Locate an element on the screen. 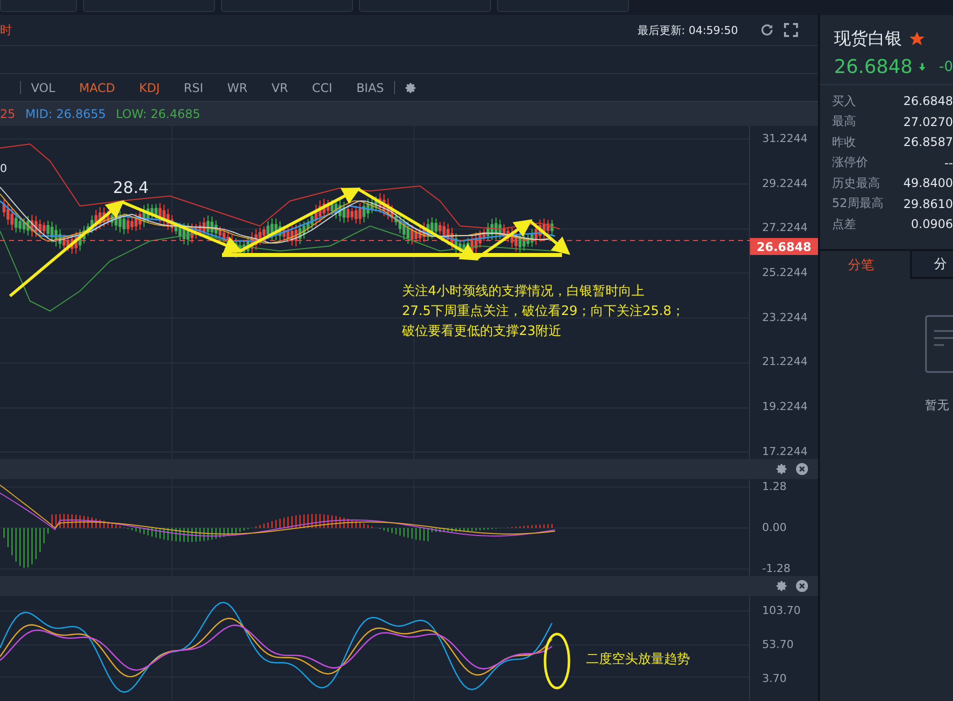 The width and height of the screenshot is (953, 701). stat-value: 49.8400 is located at coordinates (928, 183).